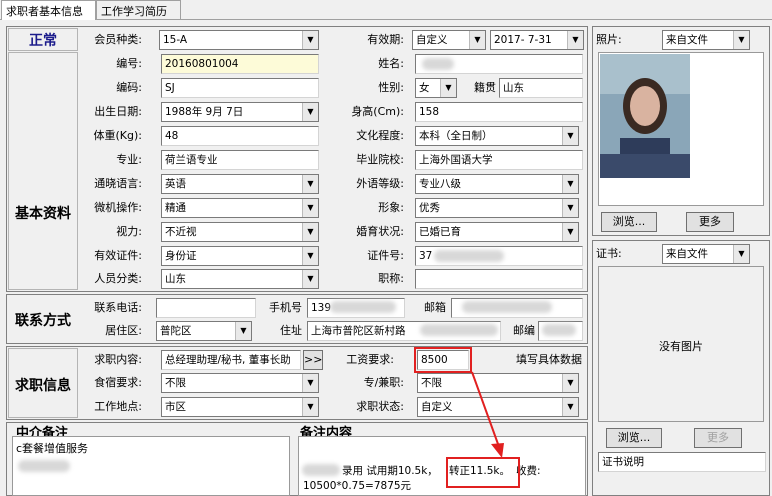 This screenshot has width=772, height=496. What do you see at coordinates (313, 360) in the screenshot?
I see `job-content-more-button: >>` at bounding box center [313, 360].